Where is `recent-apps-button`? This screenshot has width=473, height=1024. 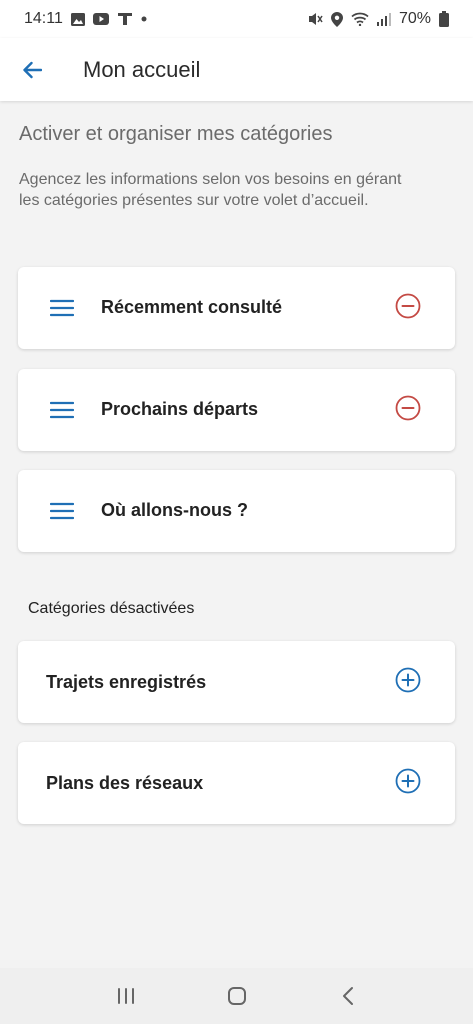
recent-apps-button is located at coordinates (126, 996).